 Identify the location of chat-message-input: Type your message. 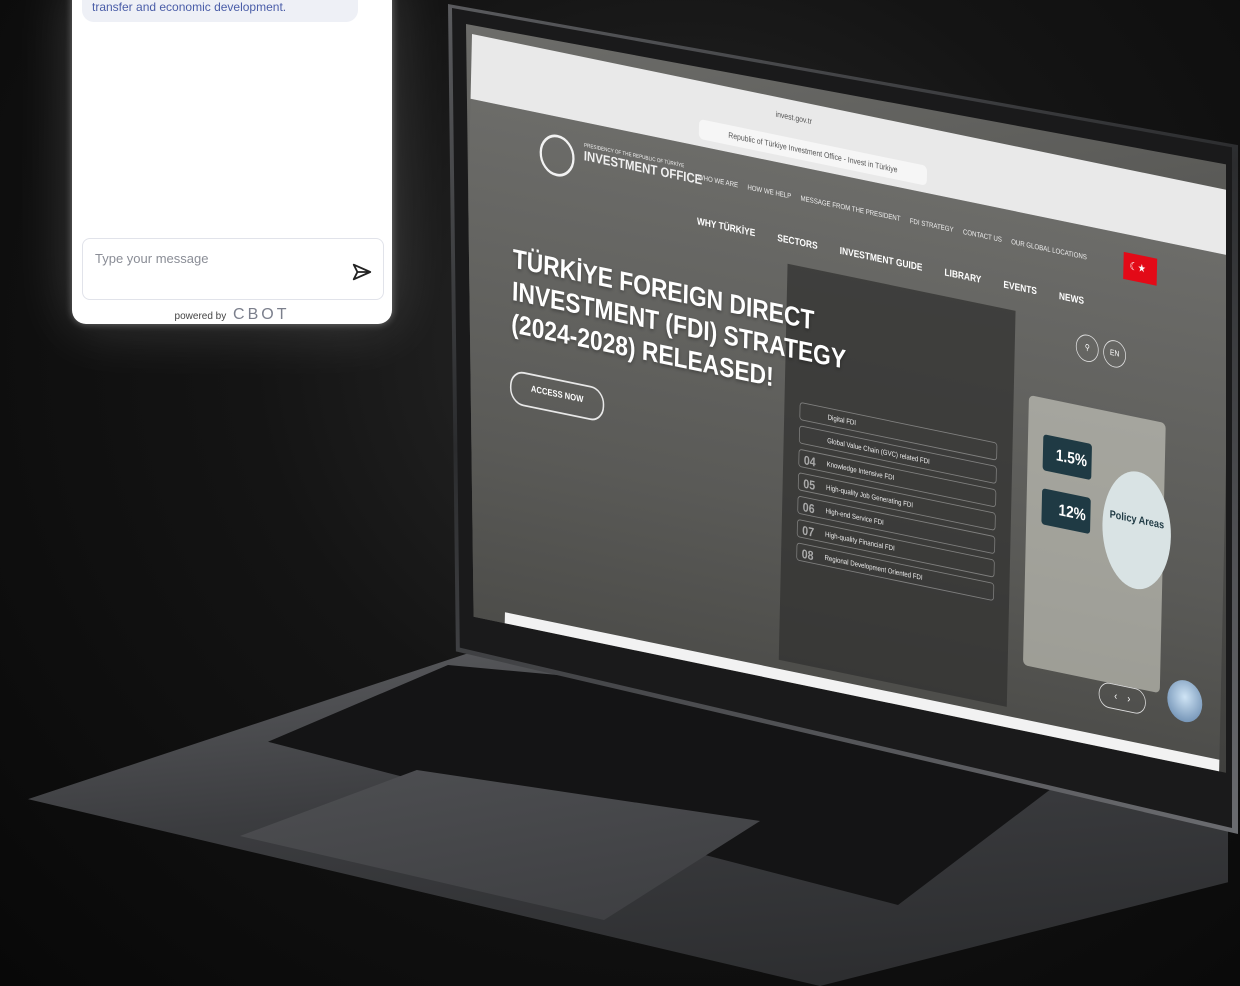
(233, 269).